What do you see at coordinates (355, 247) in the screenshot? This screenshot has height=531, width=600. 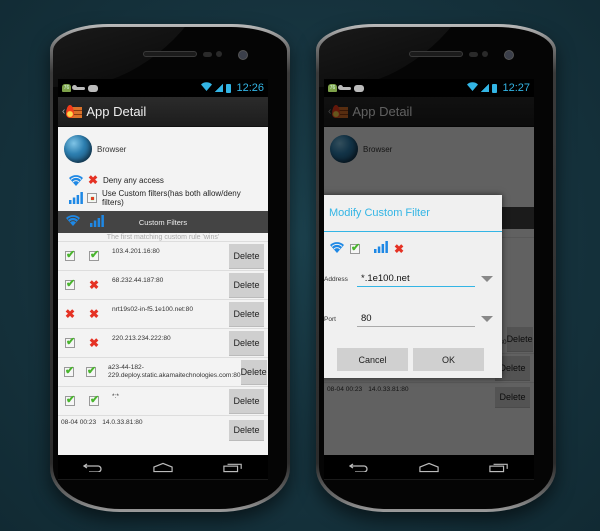 I see `wifi-allow-checkbox` at bounding box center [355, 247].